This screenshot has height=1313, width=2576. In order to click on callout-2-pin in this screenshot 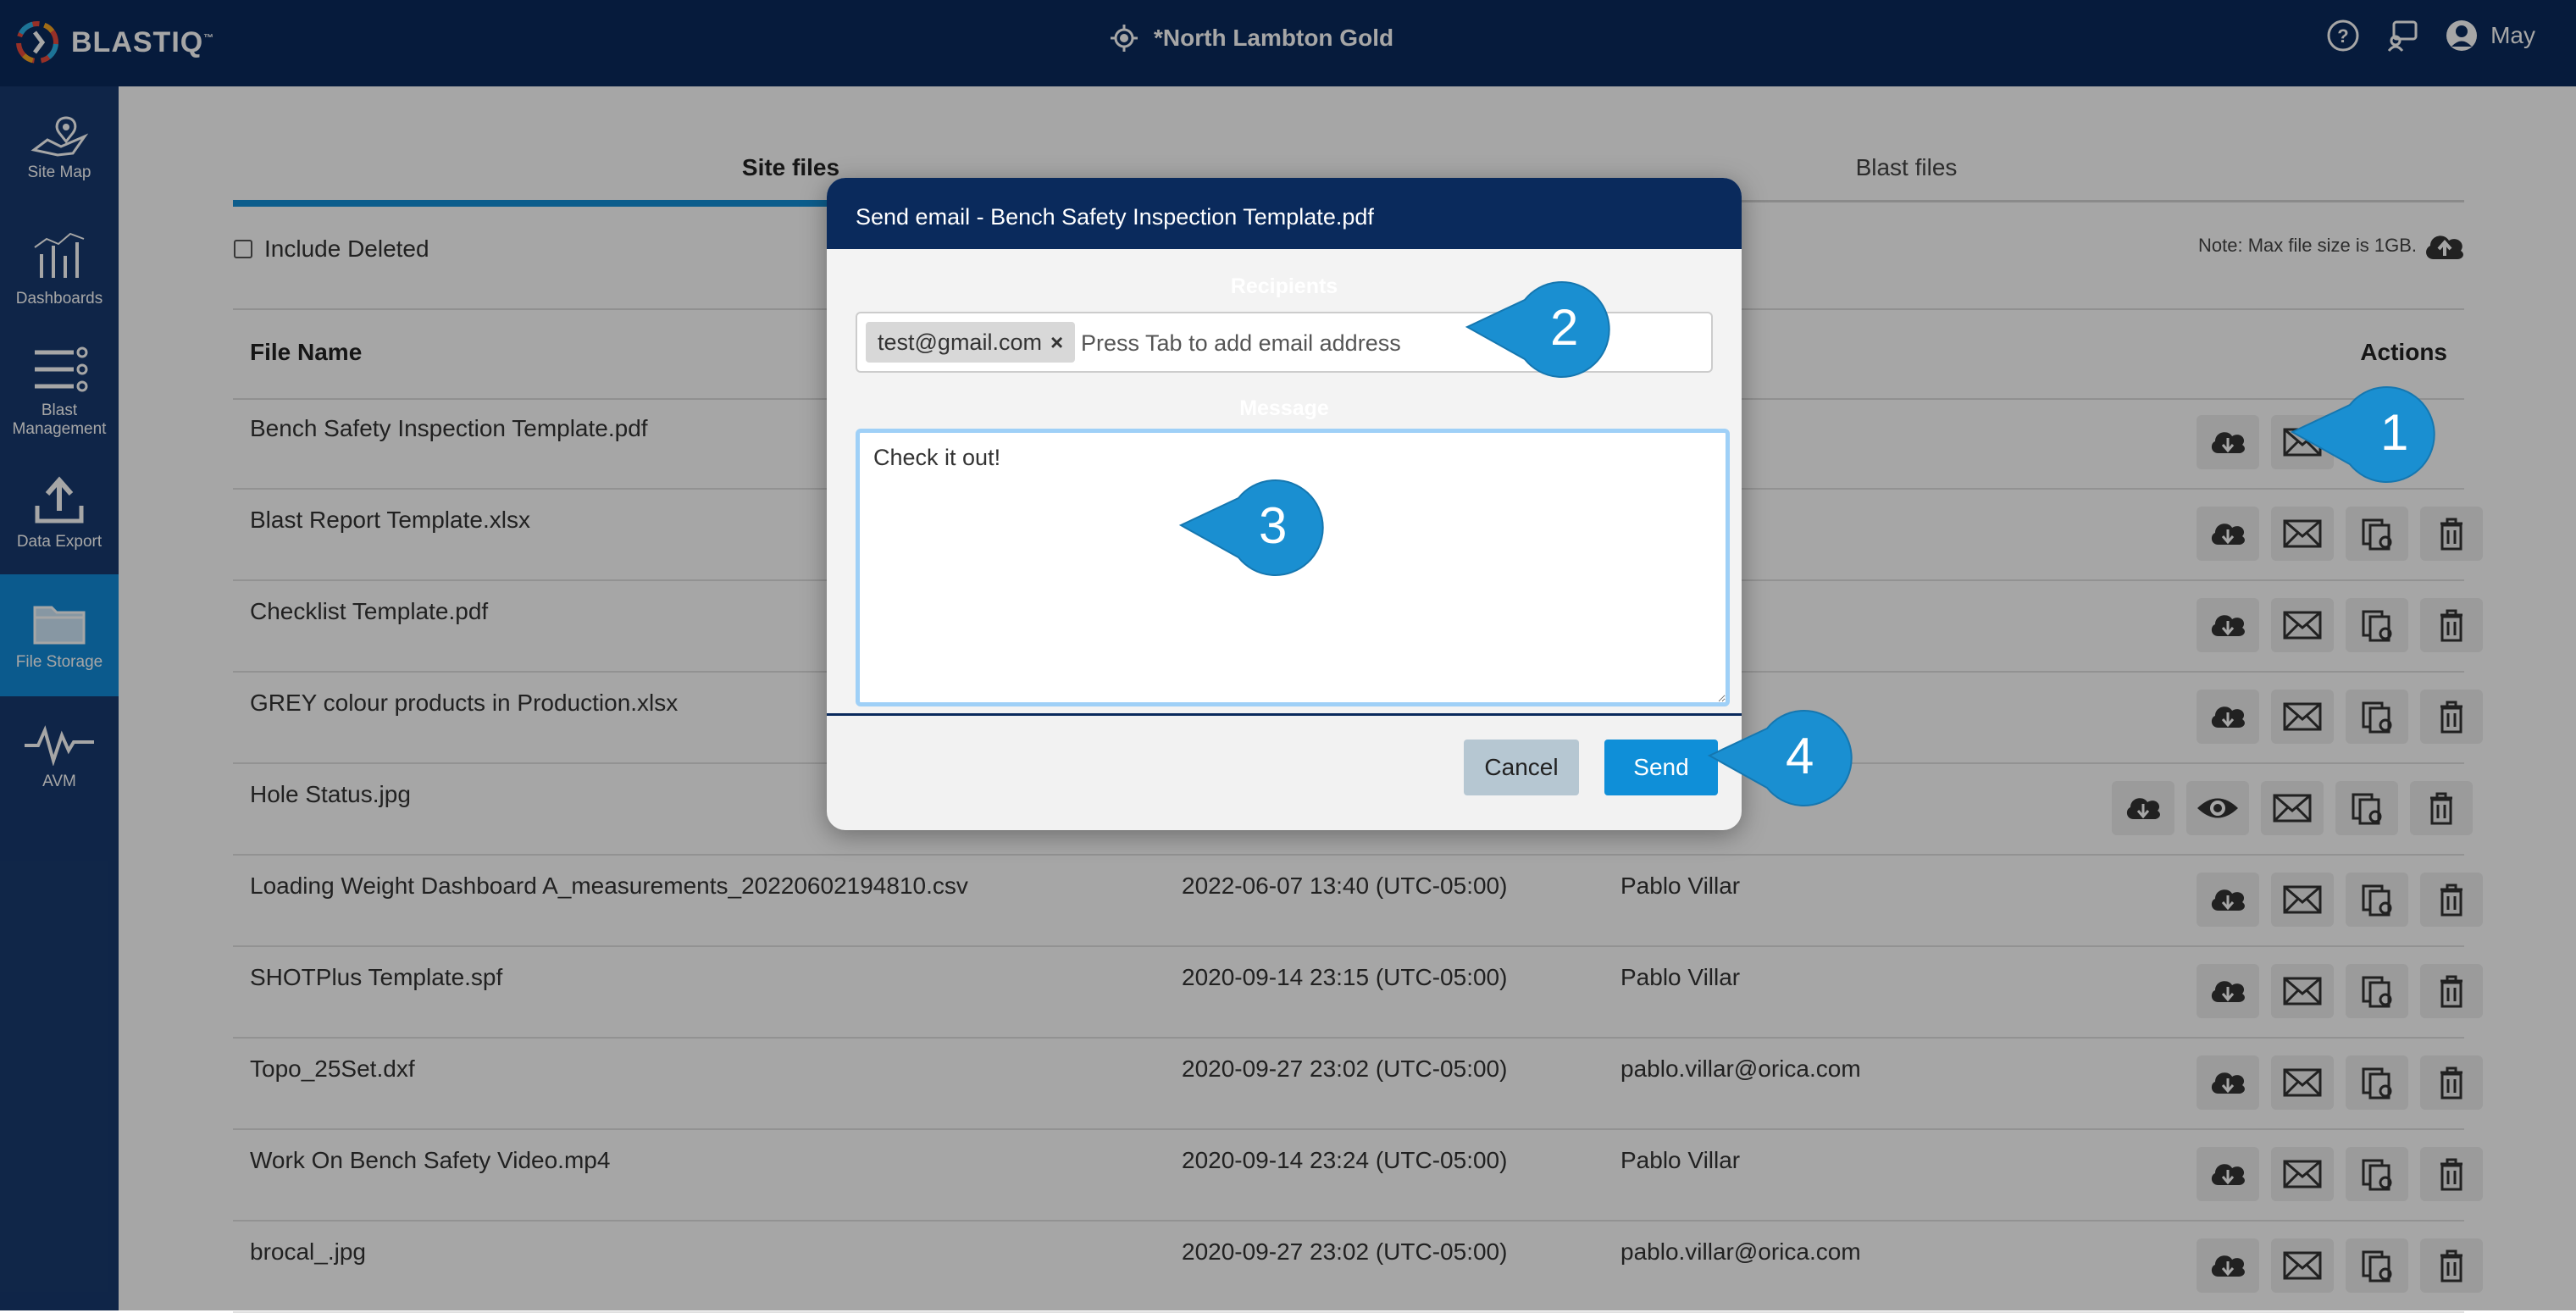, I will do `click(1537, 329)`.